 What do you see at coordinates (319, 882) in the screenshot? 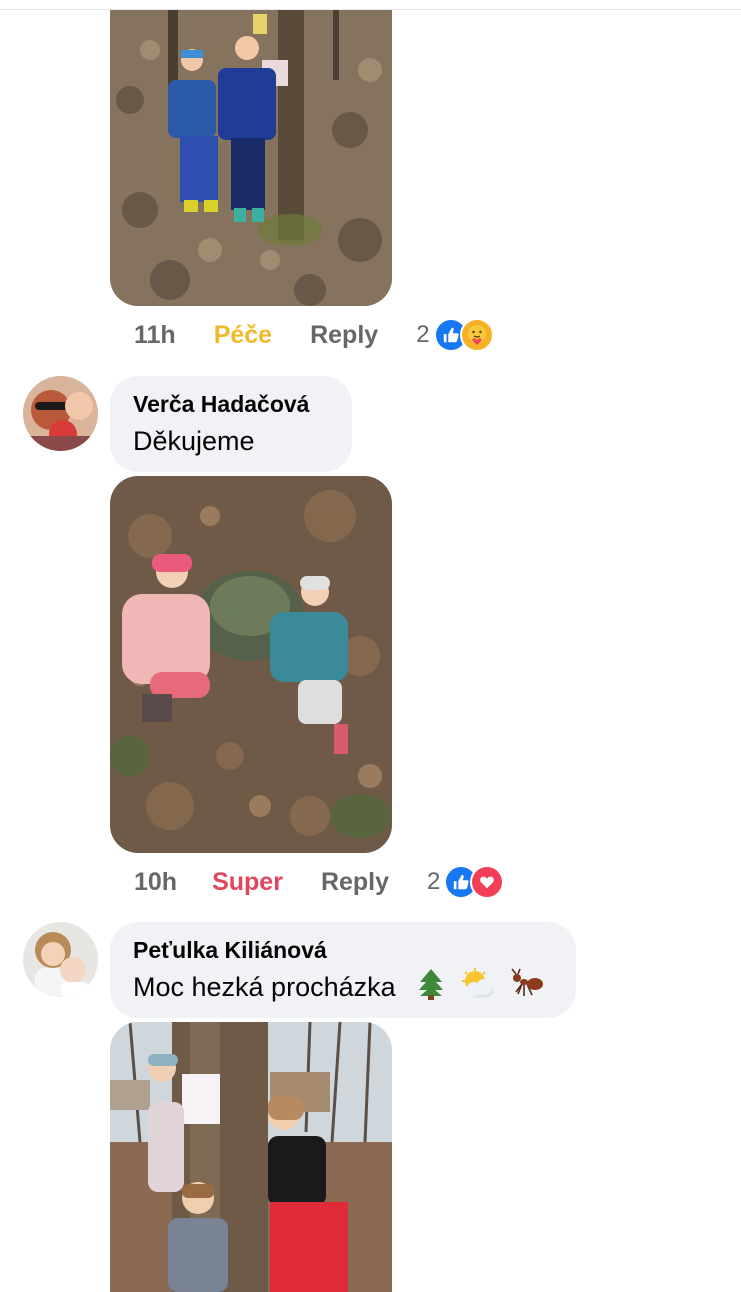
I see `comment-actions: 10h Super Reply 2` at bounding box center [319, 882].